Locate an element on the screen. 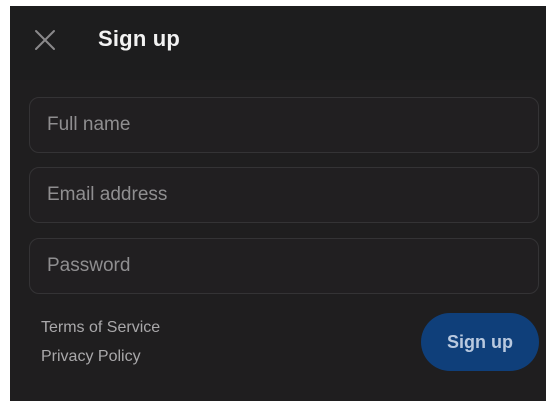  password-input is located at coordinates (284, 266).